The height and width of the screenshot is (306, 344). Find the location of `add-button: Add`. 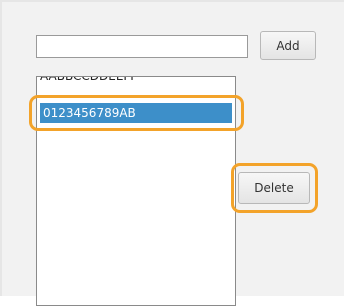

add-button: Add is located at coordinates (288, 45).